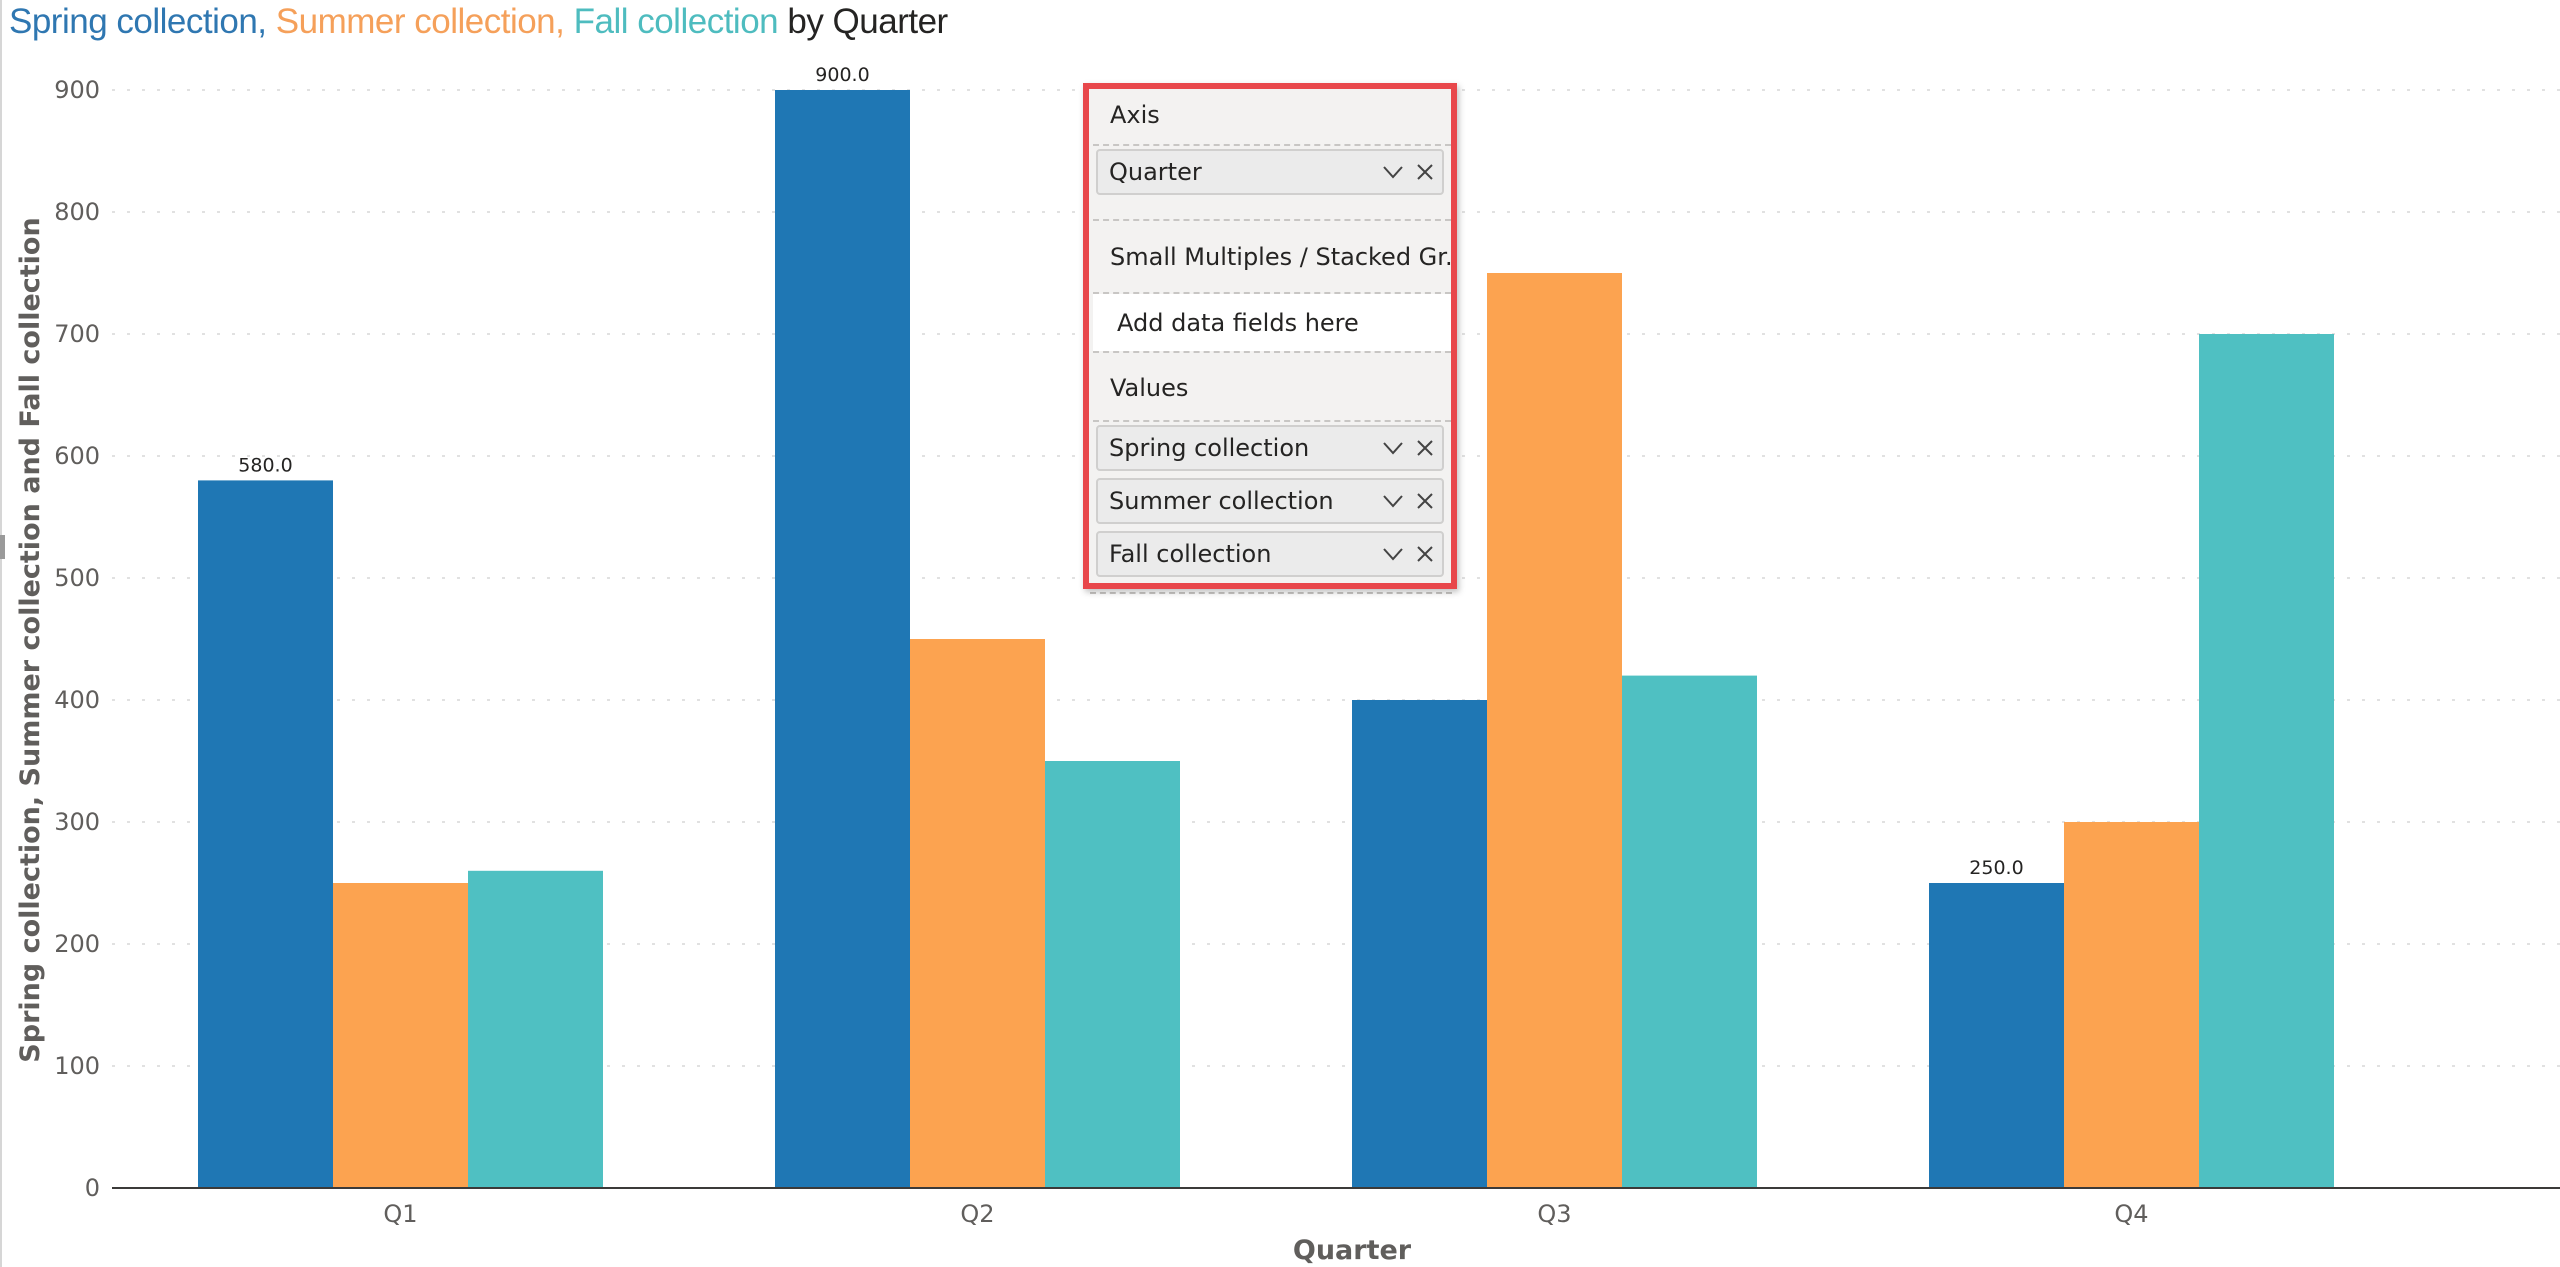  I want to click on y-tick-label: 800, so click(77, 212).